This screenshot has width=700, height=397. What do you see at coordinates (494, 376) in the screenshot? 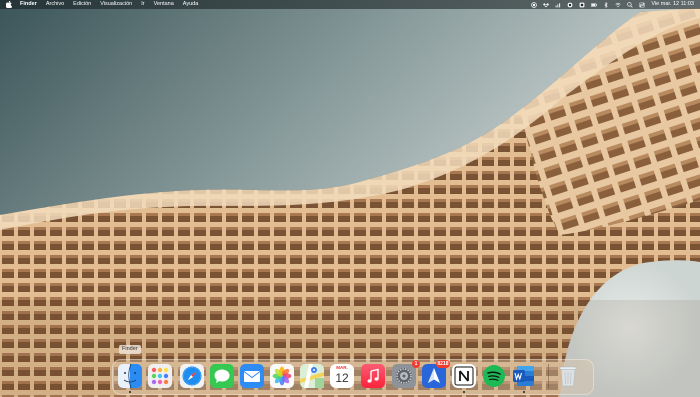
I see `spotify-icon` at bounding box center [494, 376].